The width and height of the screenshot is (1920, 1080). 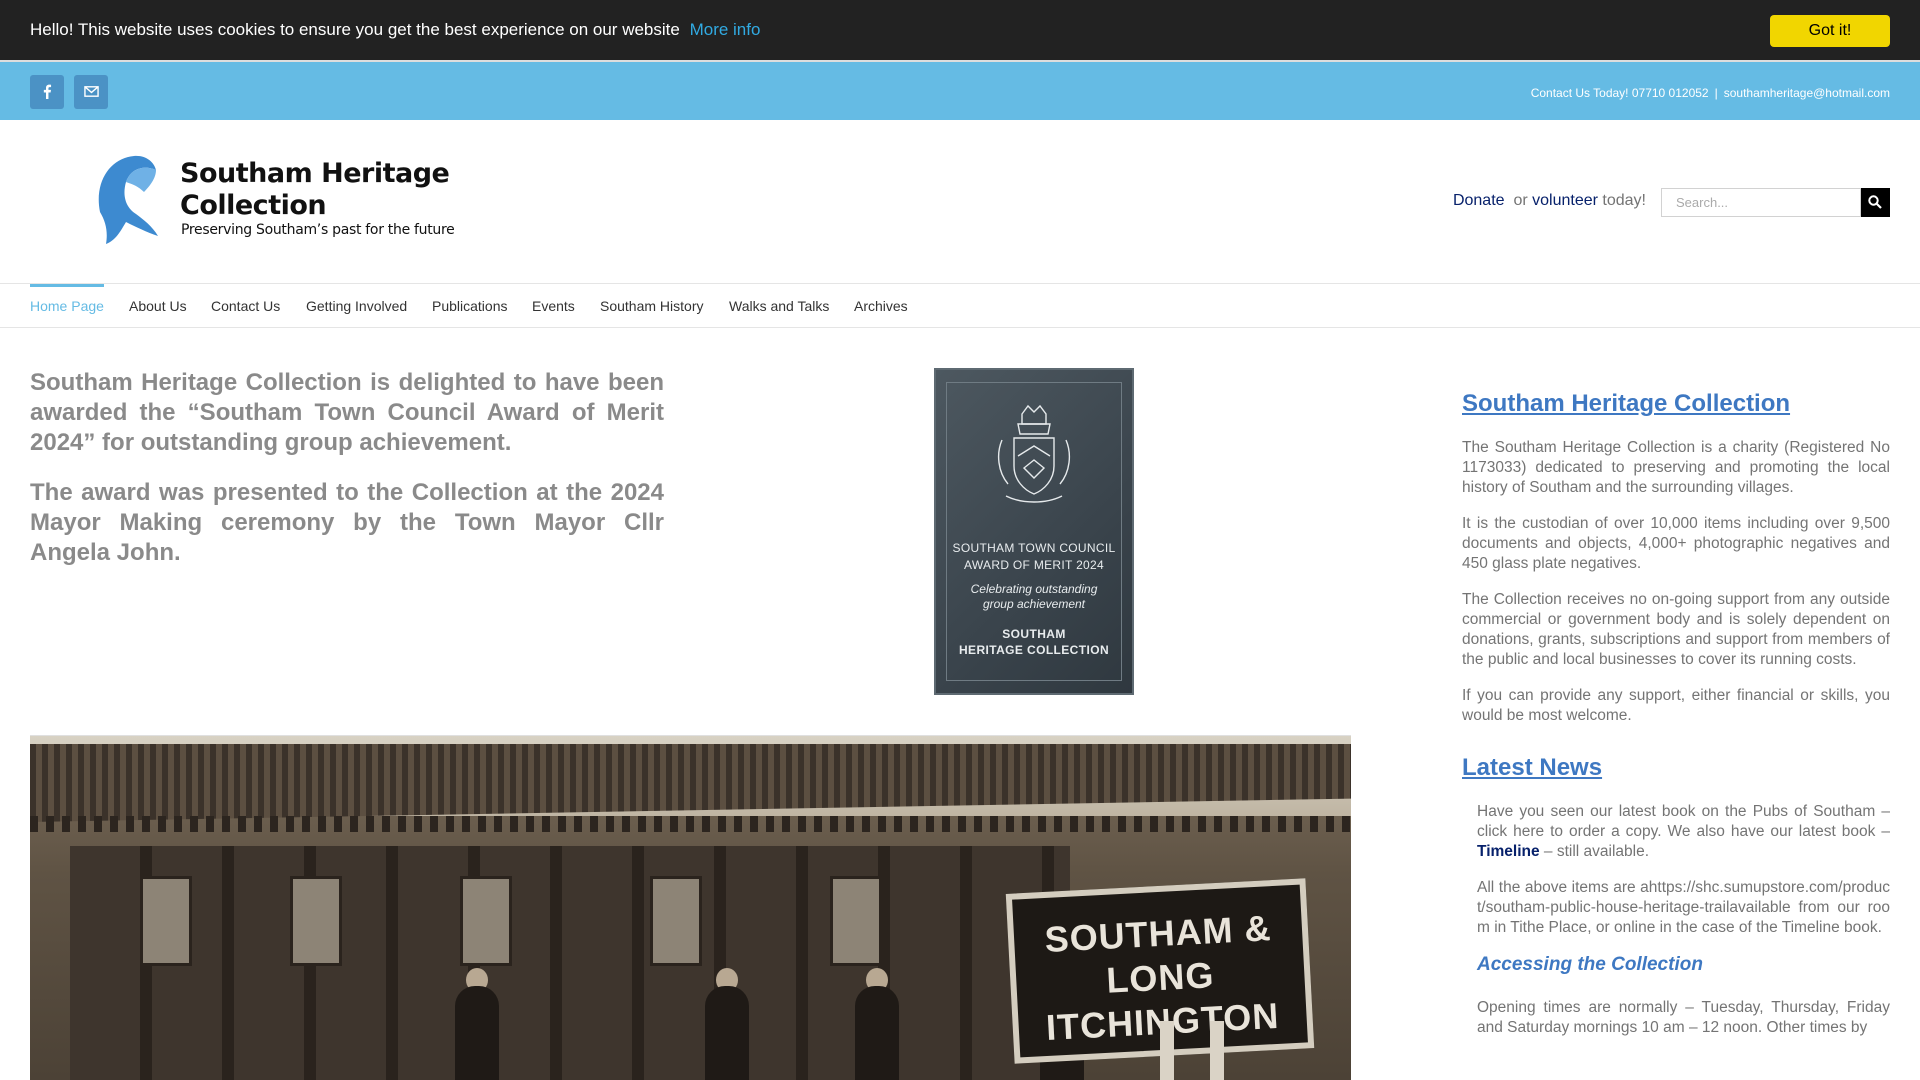 What do you see at coordinates (651, 306) in the screenshot?
I see `nav-southam-history: Southam History` at bounding box center [651, 306].